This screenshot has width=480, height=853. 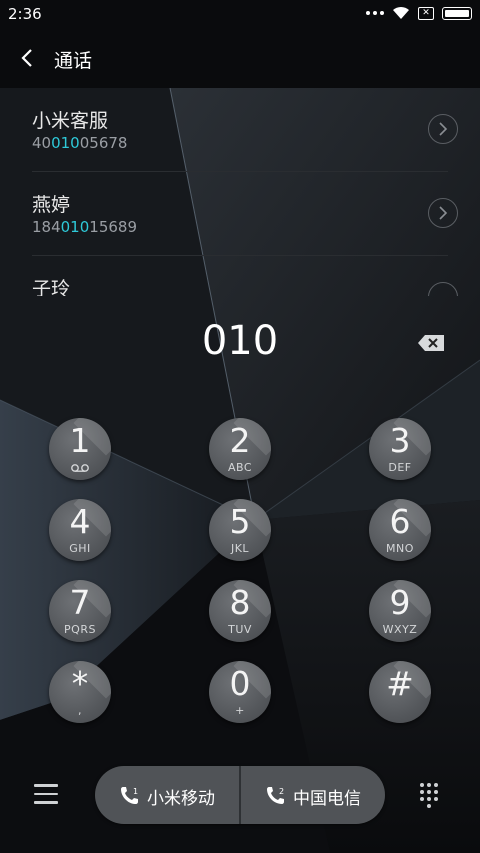 What do you see at coordinates (80, 468) in the screenshot?
I see `voicemail-icon` at bounding box center [80, 468].